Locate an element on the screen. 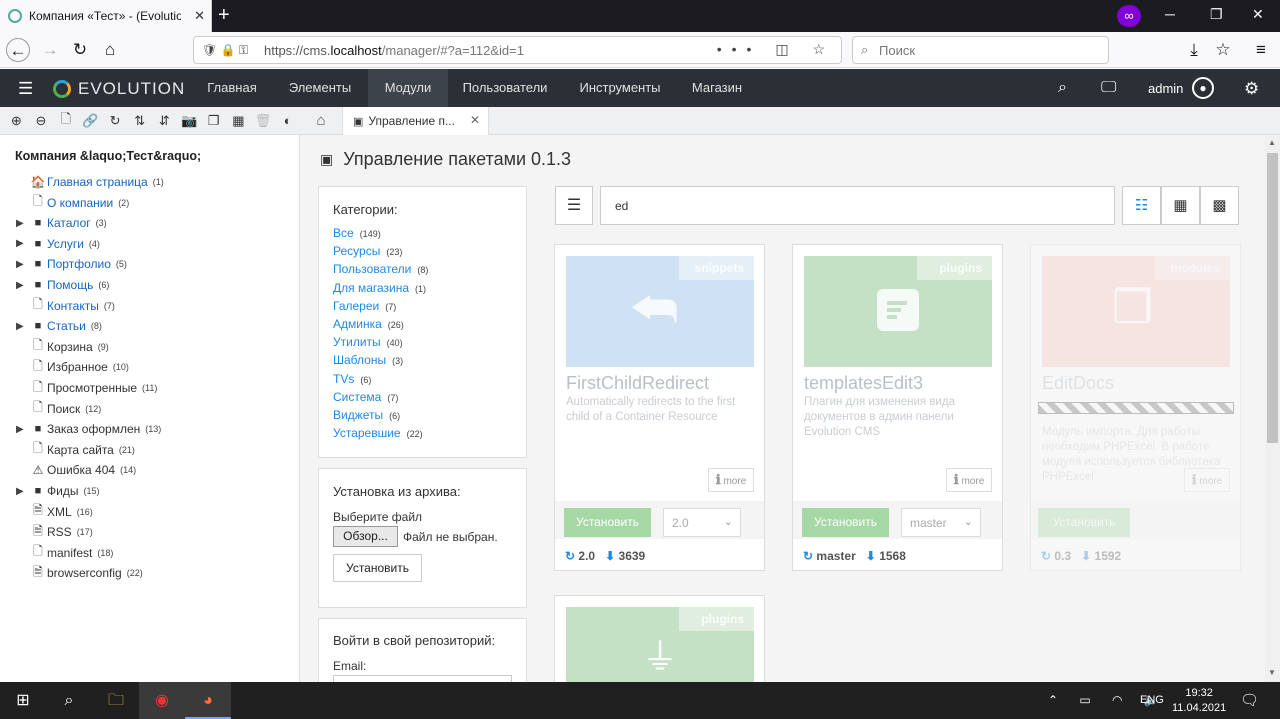  category-link: Админка (26) is located at coordinates (368, 324).